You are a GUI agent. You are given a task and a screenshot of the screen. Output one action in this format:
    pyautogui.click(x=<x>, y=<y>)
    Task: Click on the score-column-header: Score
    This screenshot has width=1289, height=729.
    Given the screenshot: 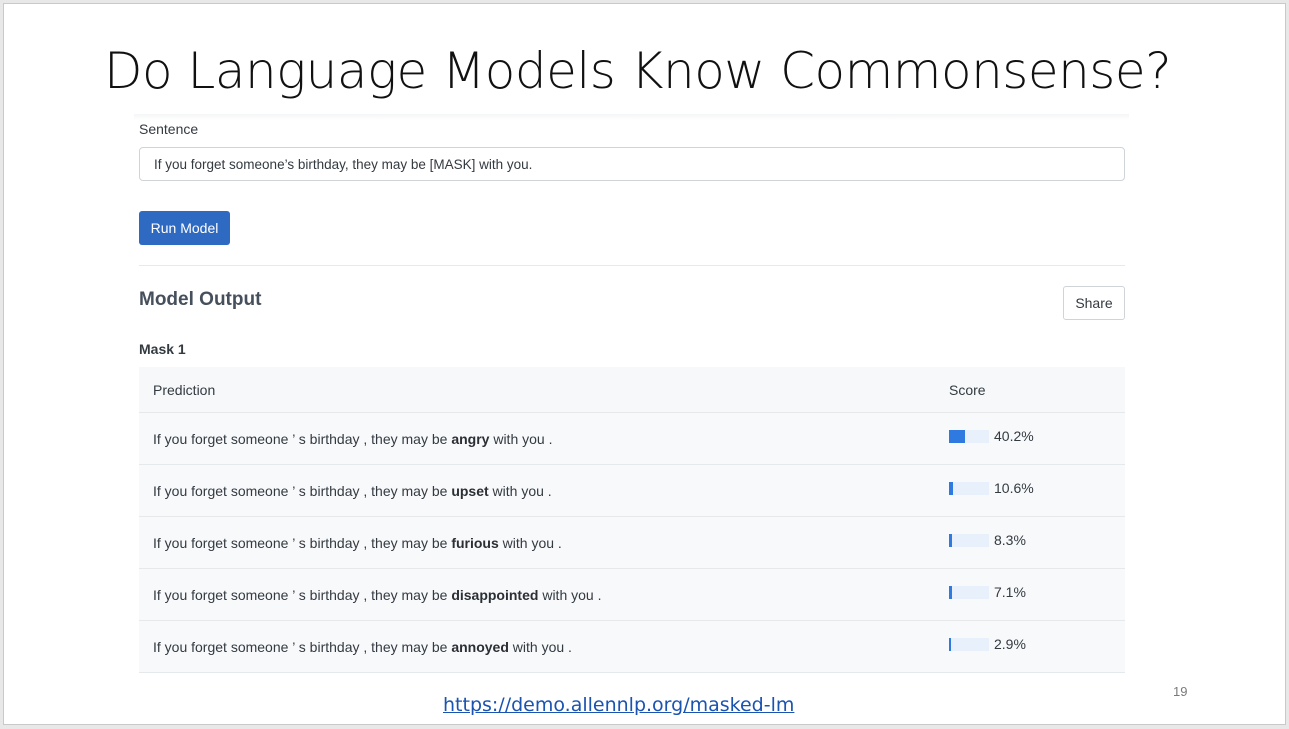 What is the action you would take?
    pyautogui.click(x=967, y=390)
    